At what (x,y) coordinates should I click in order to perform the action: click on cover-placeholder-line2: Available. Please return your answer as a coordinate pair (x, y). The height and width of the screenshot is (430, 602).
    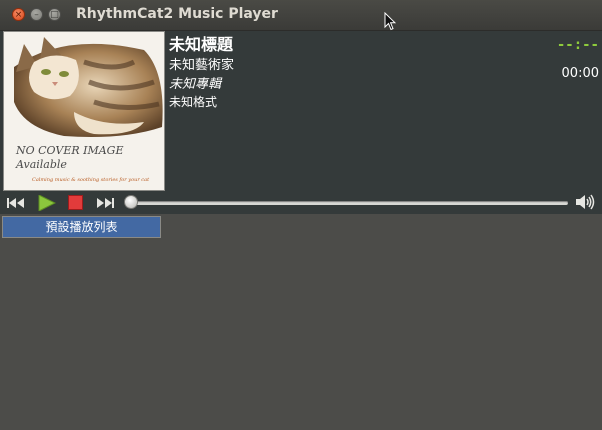
    Looking at the image, I should click on (41, 164).